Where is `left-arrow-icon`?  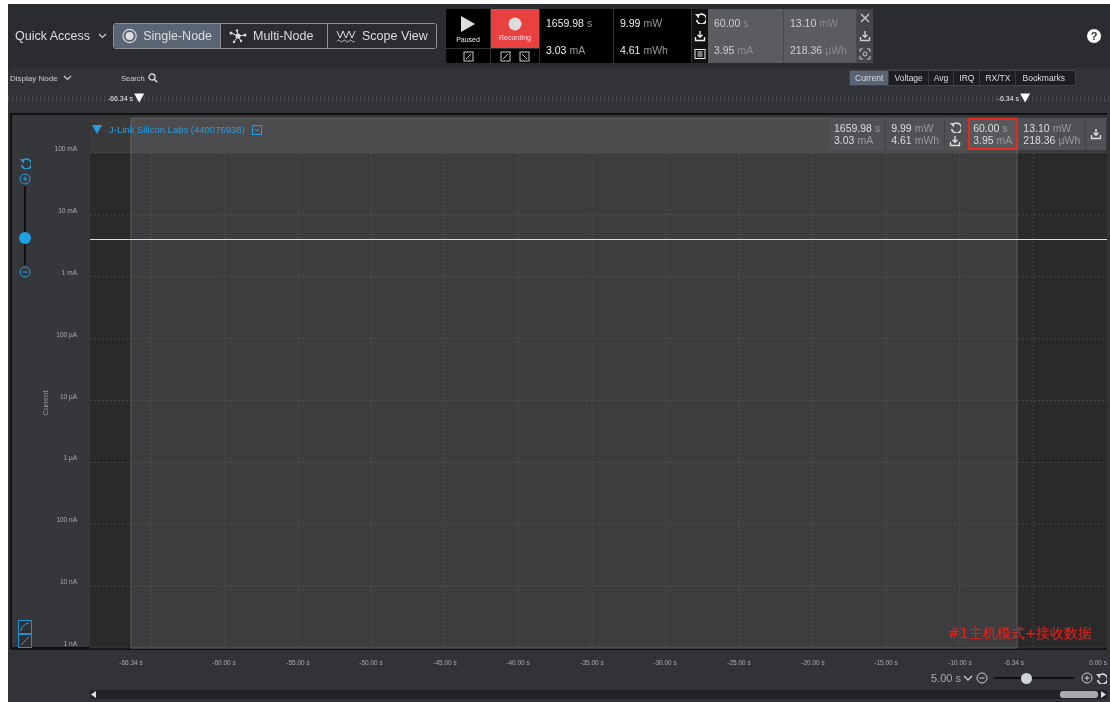 left-arrow-icon is located at coordinates (93, 694).